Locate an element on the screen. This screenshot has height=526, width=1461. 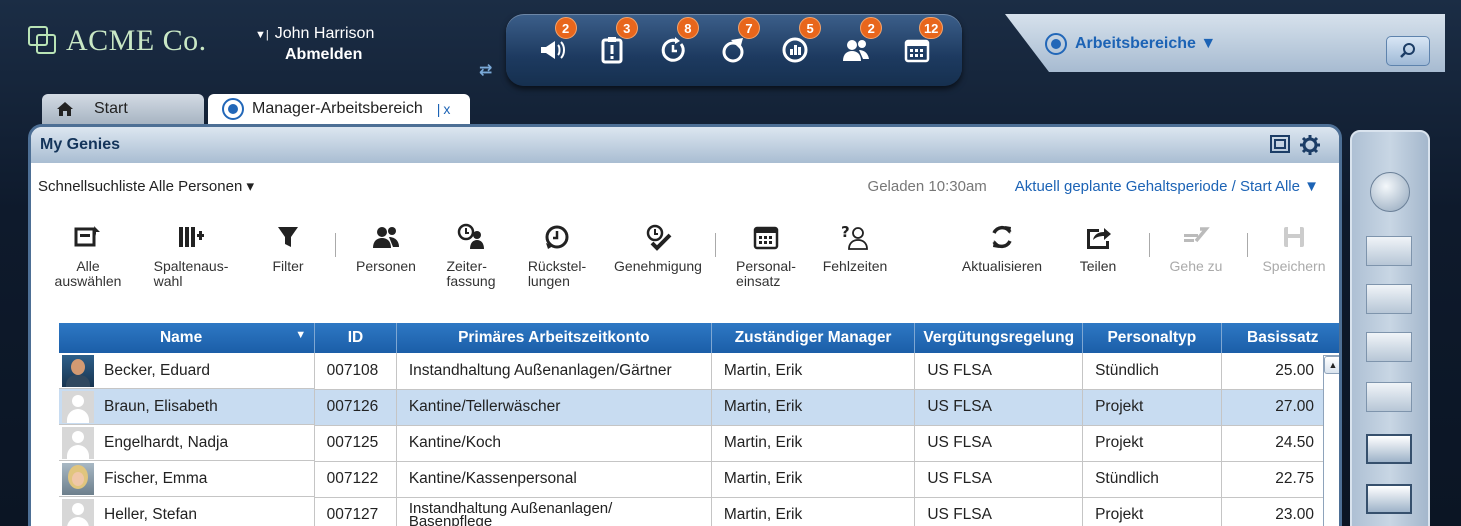
people-button: Personen is located at coordinates (386, 248).